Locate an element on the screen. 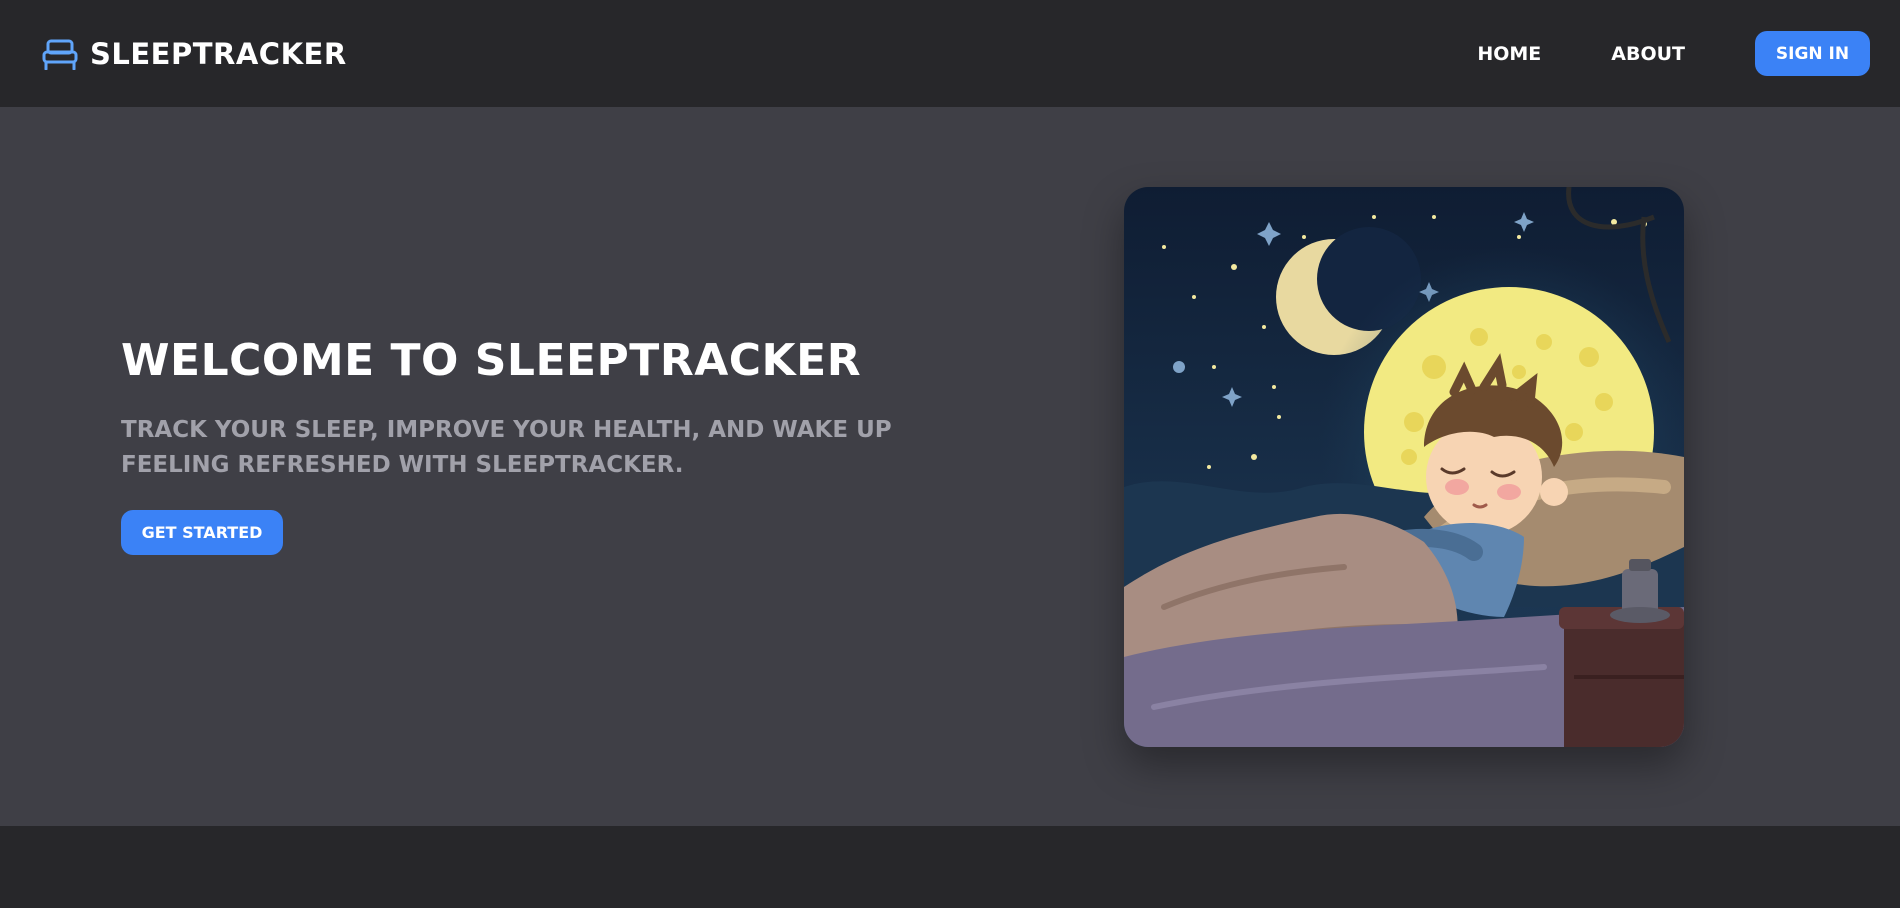  nav-link-home: HOME is located at coordinates (1509, 54).